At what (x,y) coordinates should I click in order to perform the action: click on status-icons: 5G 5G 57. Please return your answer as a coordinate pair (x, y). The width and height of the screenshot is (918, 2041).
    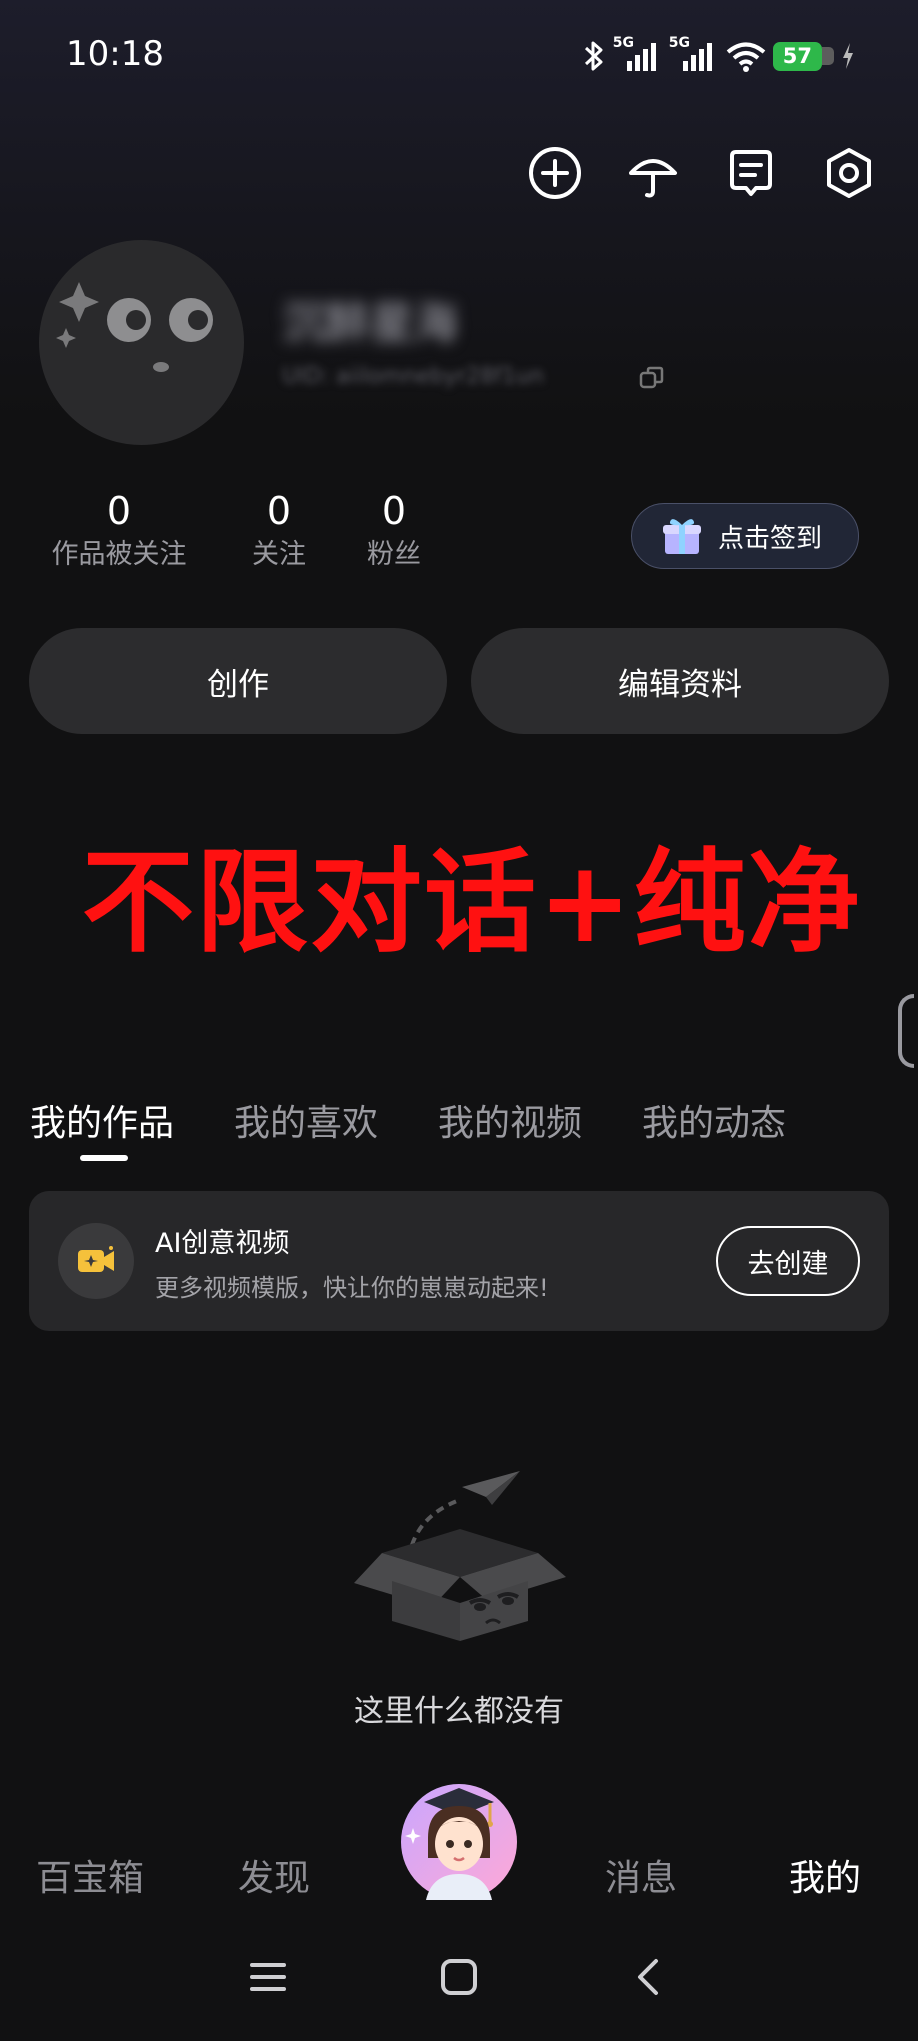
    Looking at the image, I should click on (718, 55).